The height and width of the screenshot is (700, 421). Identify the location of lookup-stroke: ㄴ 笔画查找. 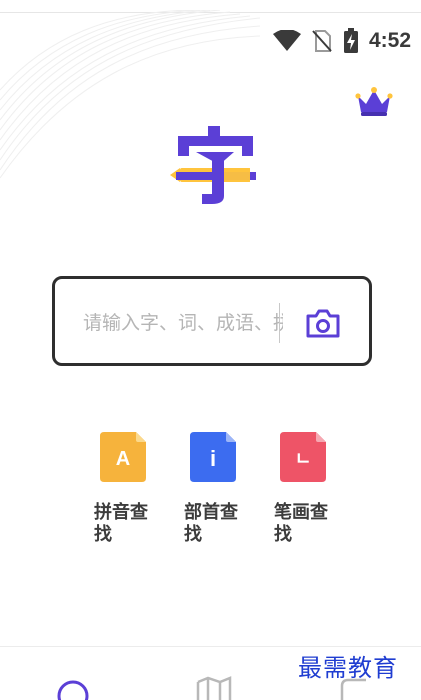
(304, 489).